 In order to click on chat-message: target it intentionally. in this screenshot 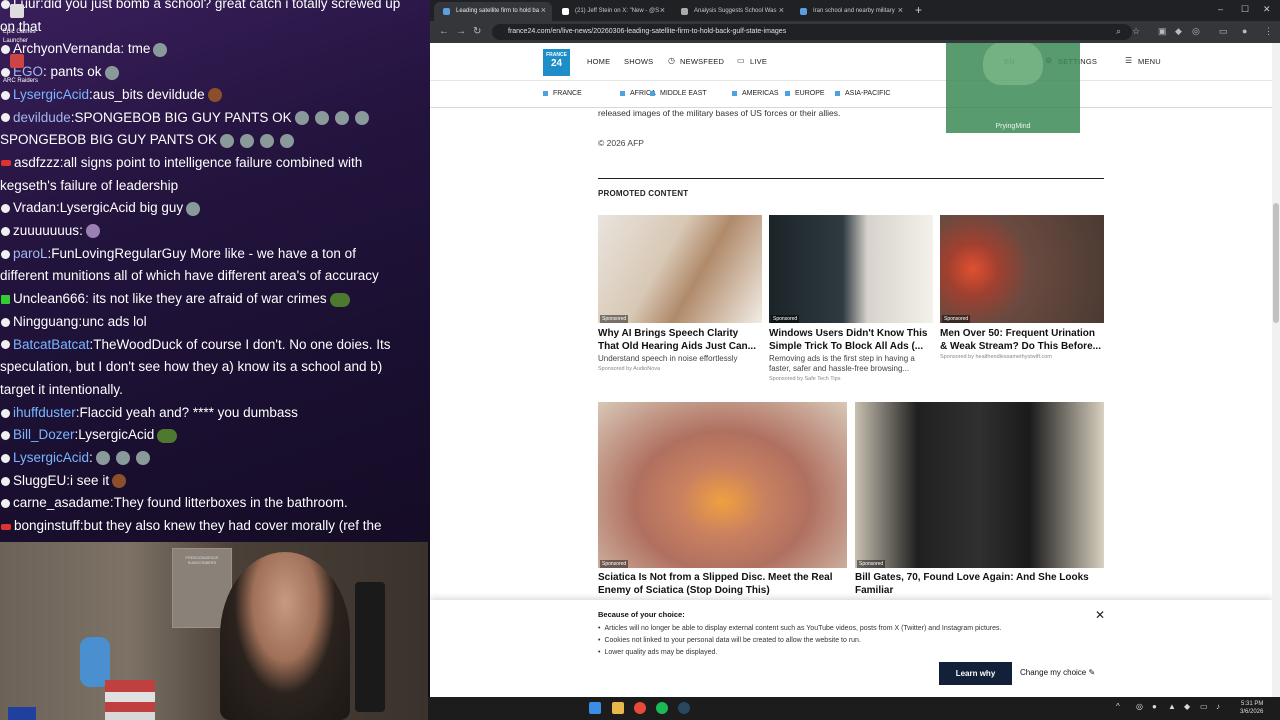, I will do `click(215, 390)`.